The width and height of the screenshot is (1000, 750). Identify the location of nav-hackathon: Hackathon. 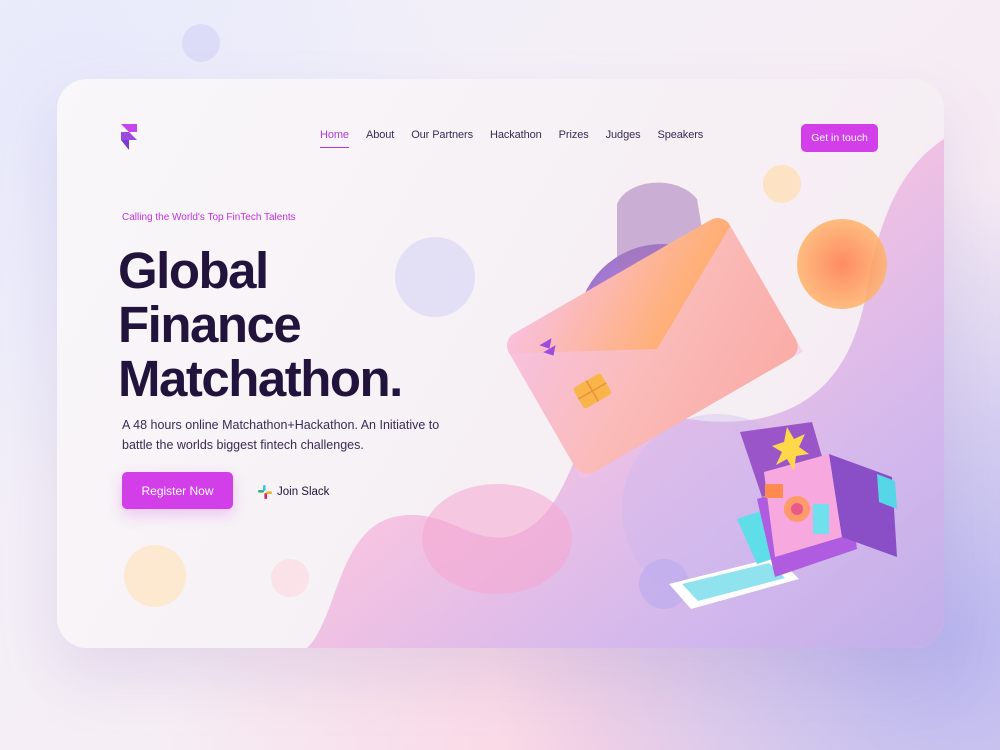
(516, 138).